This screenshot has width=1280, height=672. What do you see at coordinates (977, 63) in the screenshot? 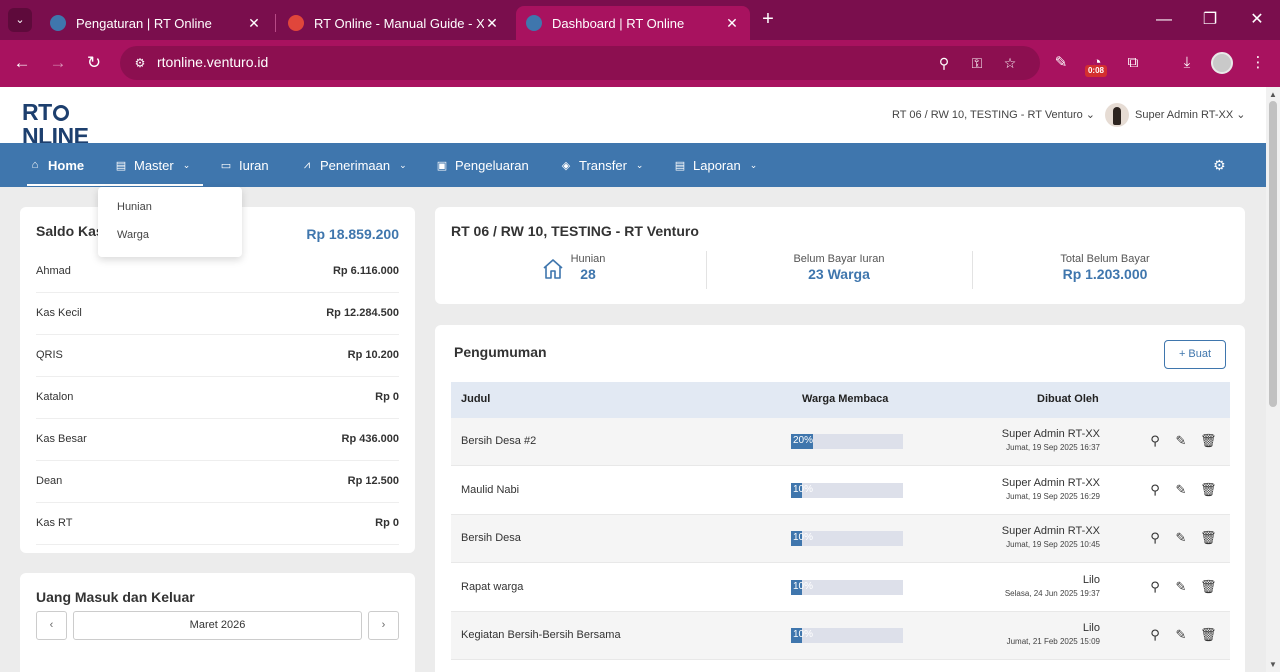
I see `password-key-icon: ⚿` at bounding box center [977, 63].